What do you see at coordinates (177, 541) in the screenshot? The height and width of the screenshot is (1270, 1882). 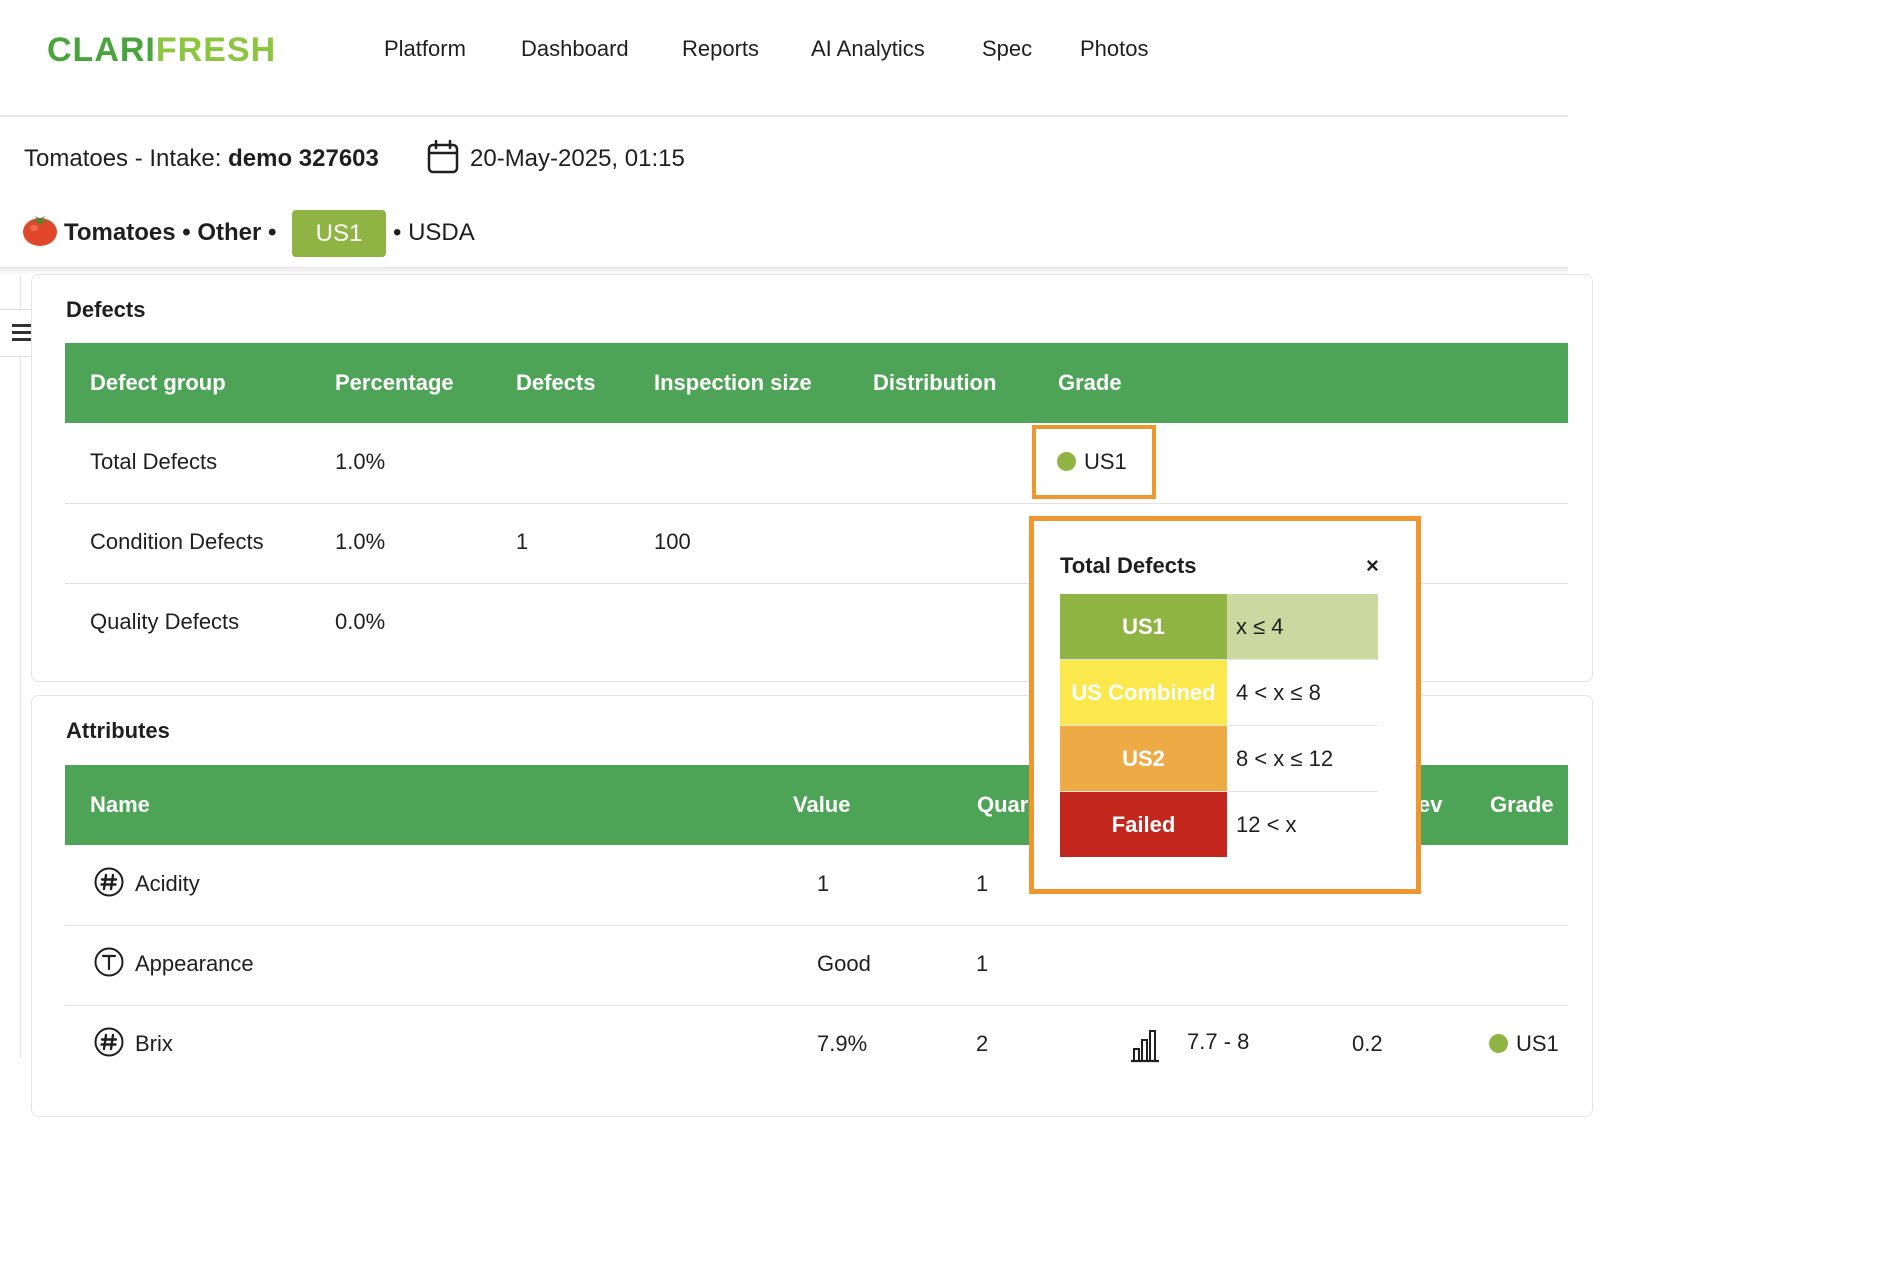 I see `defect-group-cell: Condition Defects` at bounding box center [177, 541].